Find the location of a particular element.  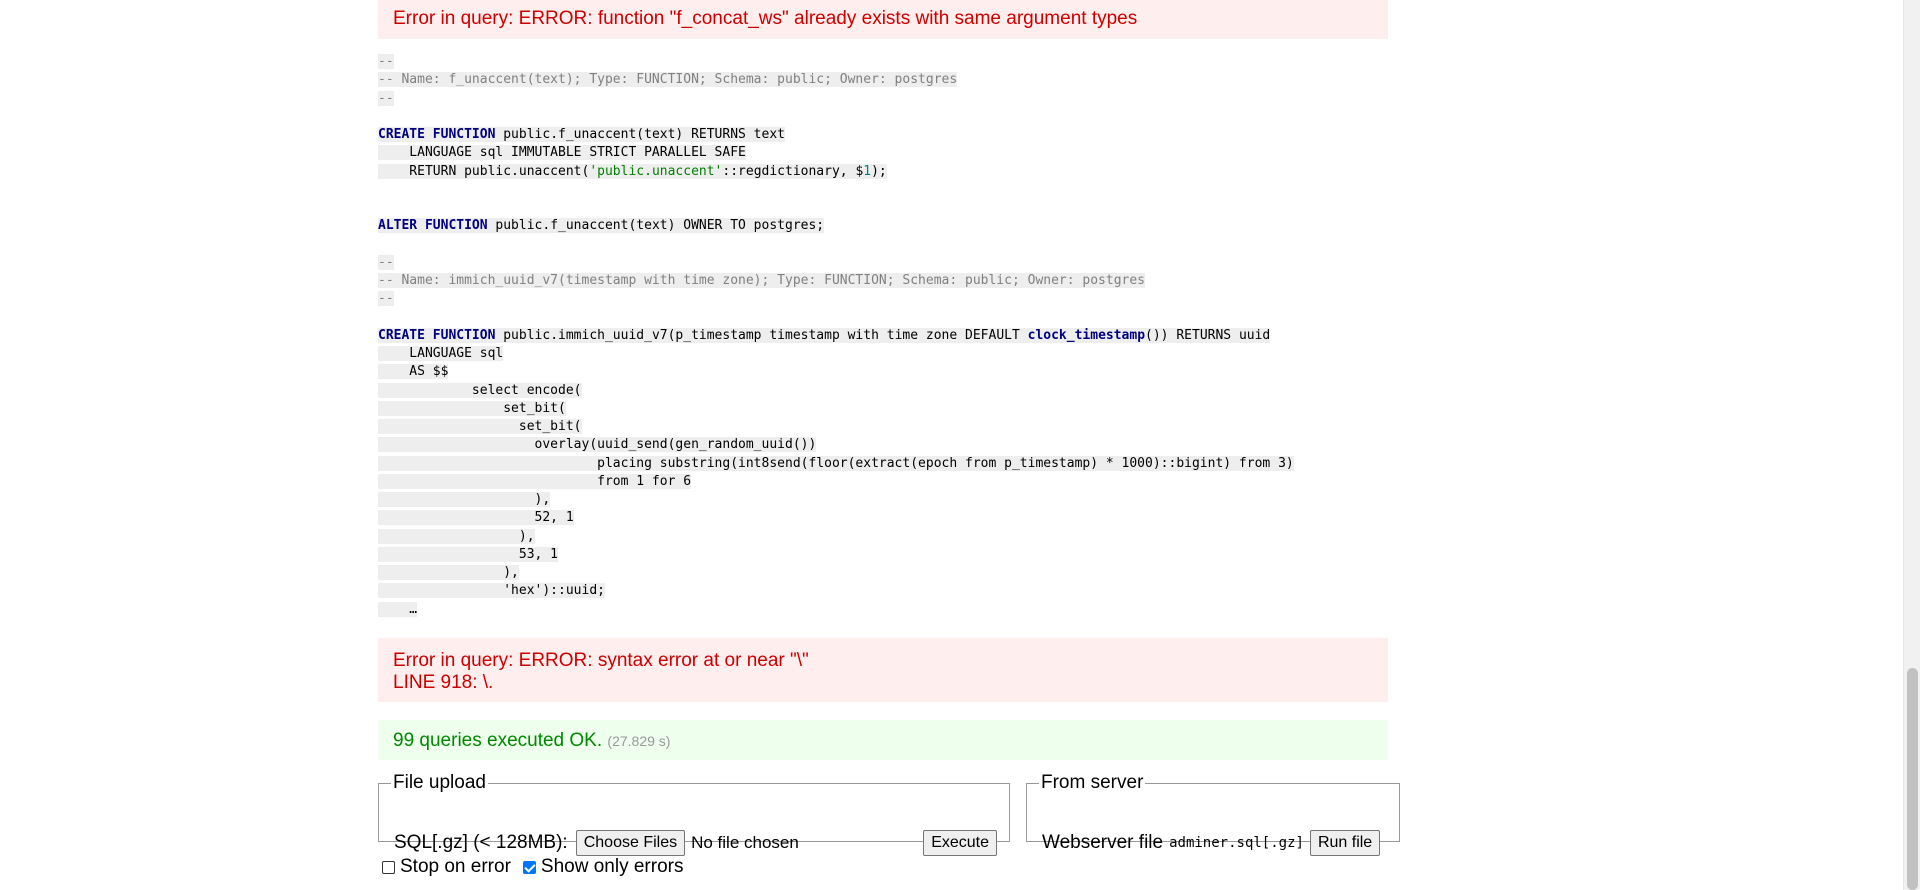

sql-text: overlay(uuid_send(gen_random_uuid()) is located at coordinates (597, 445).